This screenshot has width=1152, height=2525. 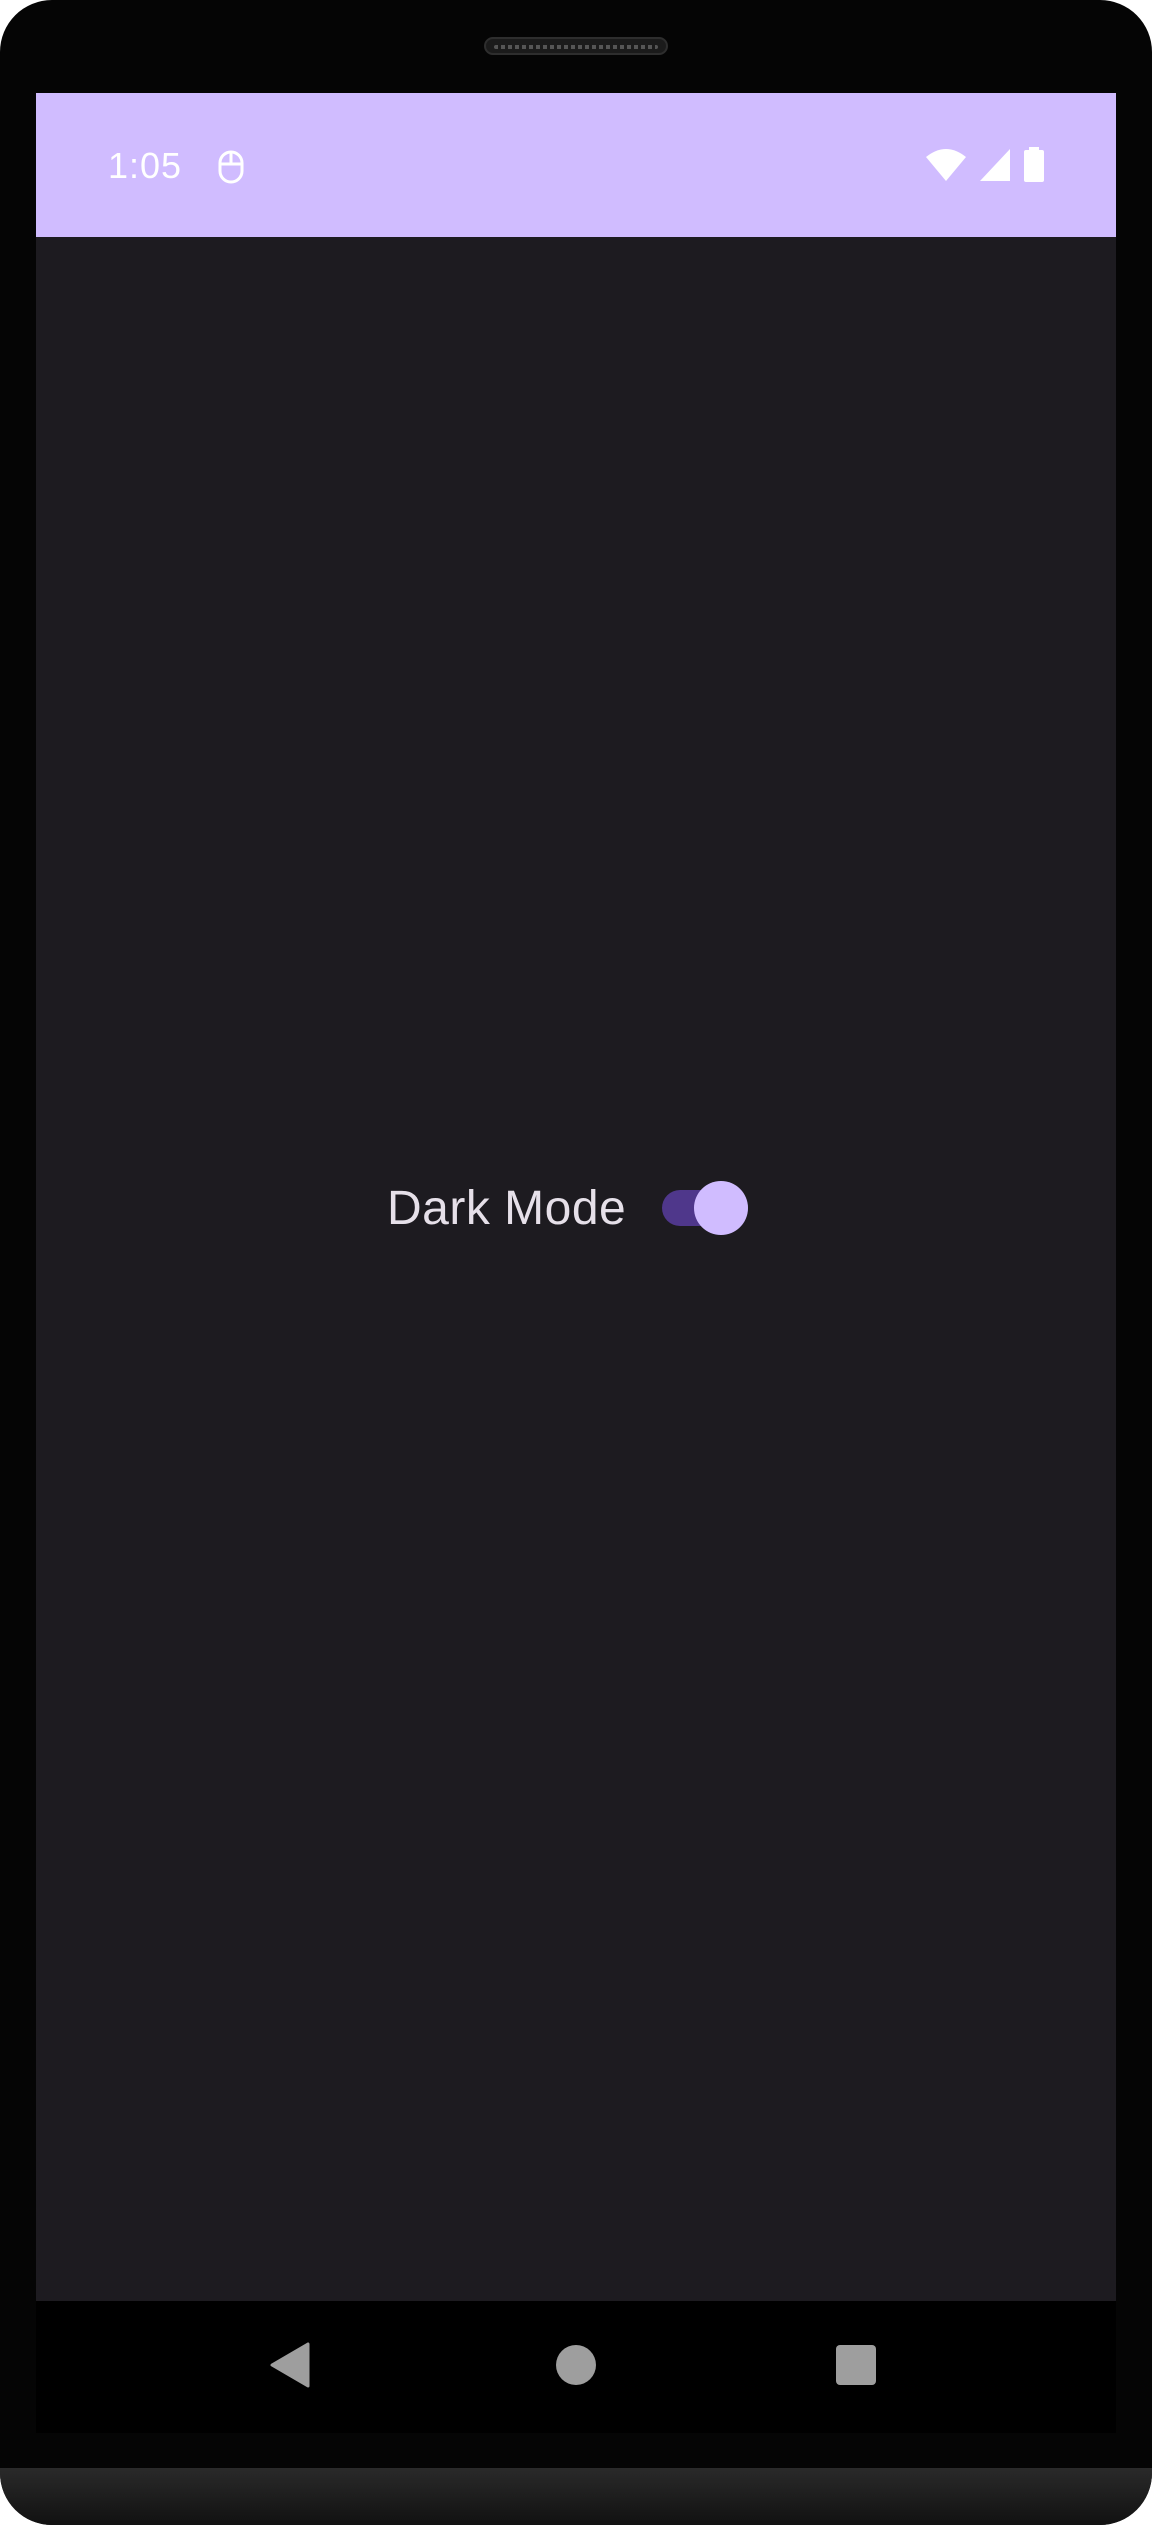 I want to click on device-chin, so click(x=576, y=2496).